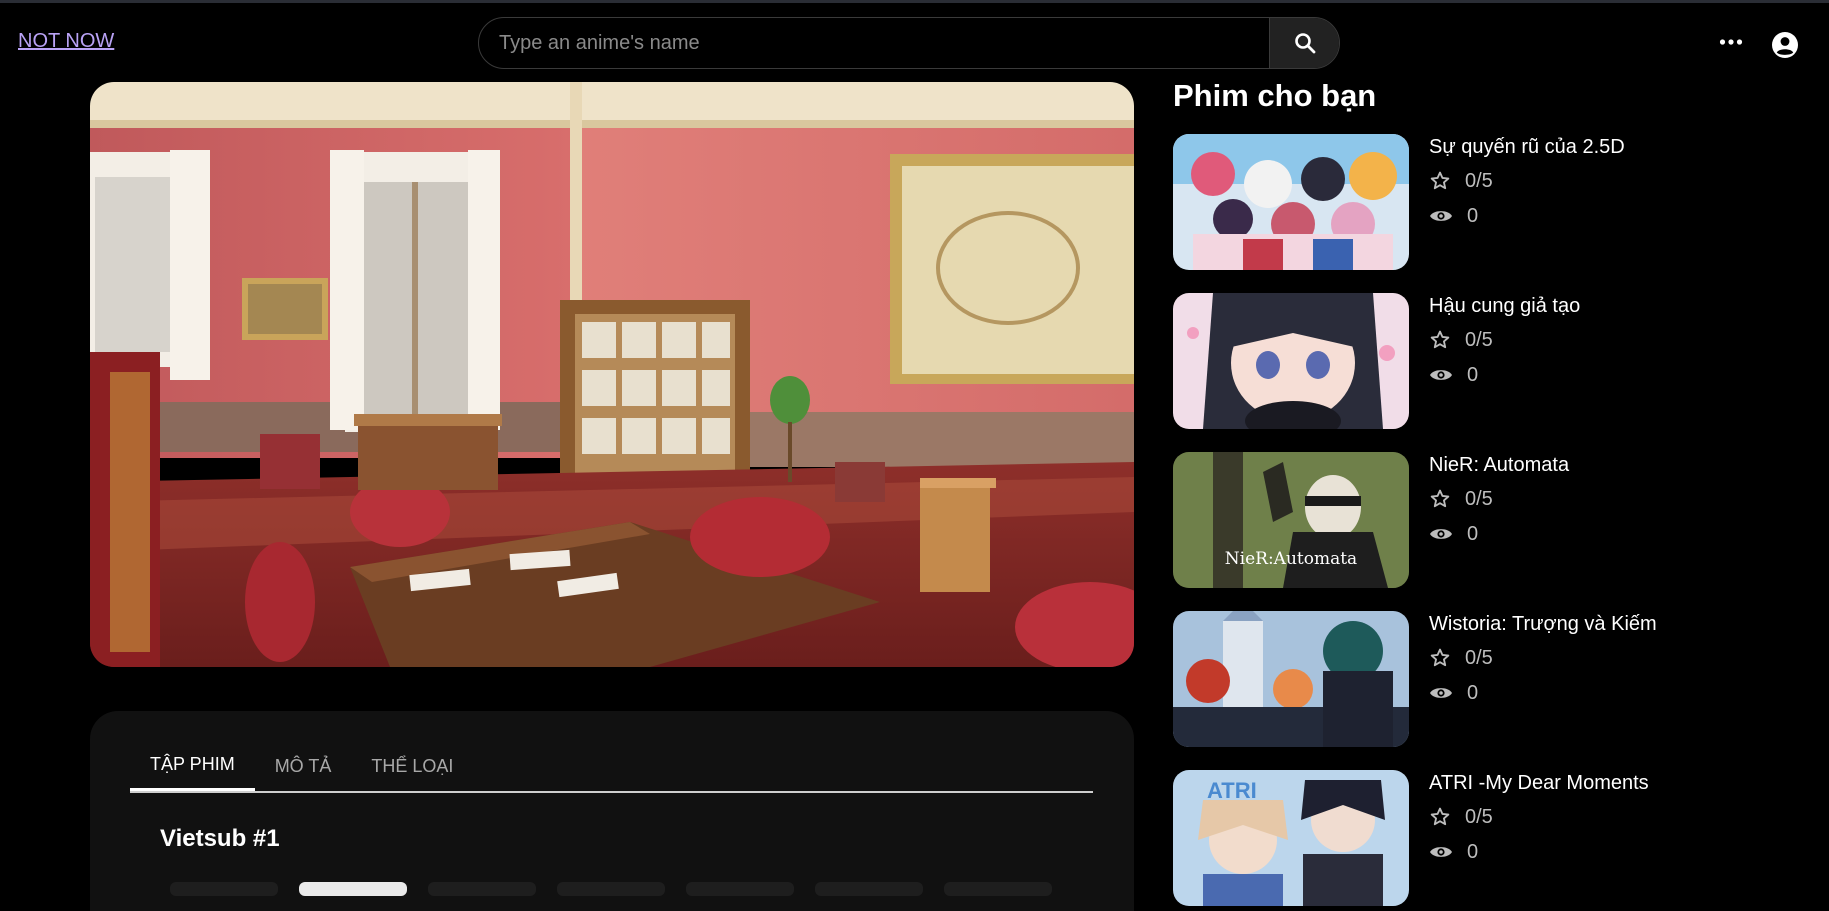 The width and height of the screenshot is (1829, 911). Describe the element at coordinates (66, 41) in the screenshot. I see `not-now-link: NOT NOW` at that location.